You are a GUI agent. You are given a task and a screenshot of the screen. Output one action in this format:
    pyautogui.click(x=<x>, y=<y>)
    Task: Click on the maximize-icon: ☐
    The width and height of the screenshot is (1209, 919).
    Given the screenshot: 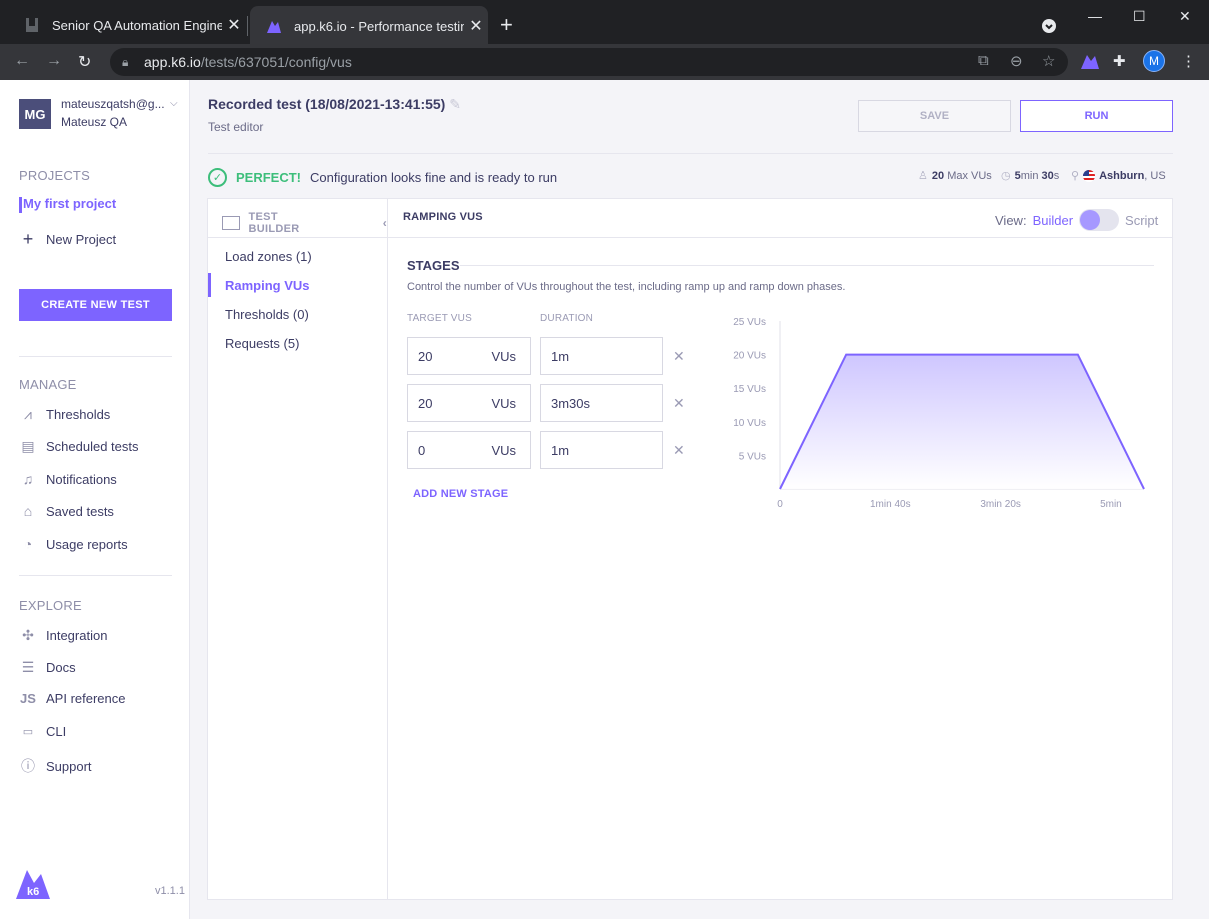 What is the action you would take?
    pyautogui.click(x=1139, y=16)
    